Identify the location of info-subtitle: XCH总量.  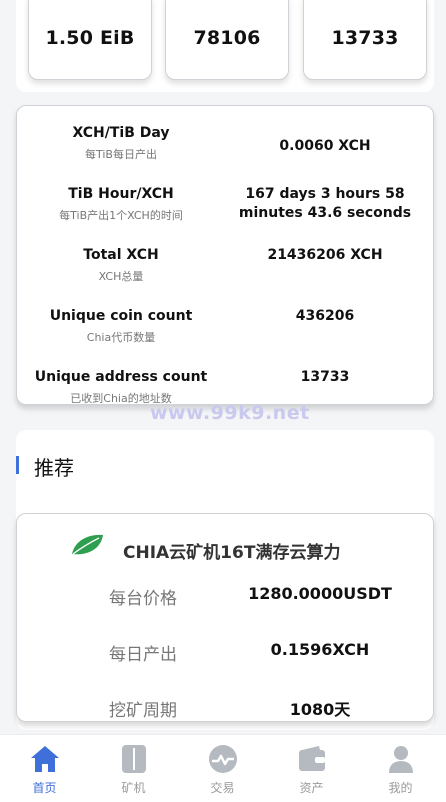
(121, 276).